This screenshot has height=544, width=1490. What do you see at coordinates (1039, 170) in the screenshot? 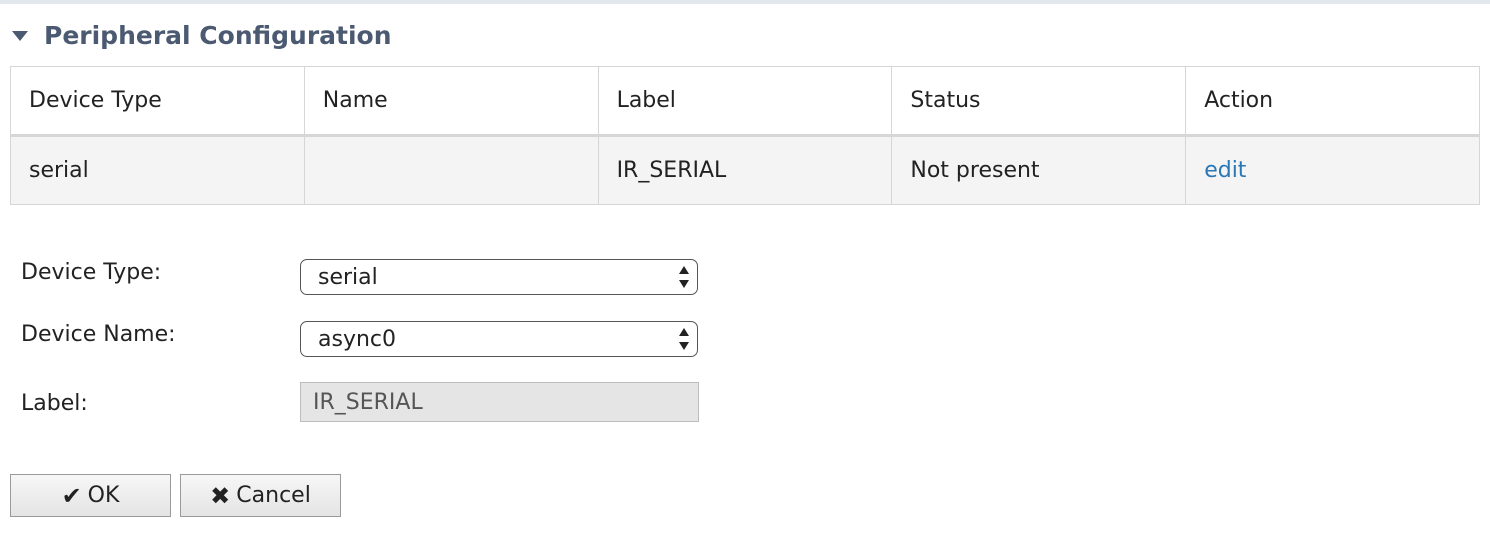
I see `cell-status: Not present` at bounding box center [1039, 170].